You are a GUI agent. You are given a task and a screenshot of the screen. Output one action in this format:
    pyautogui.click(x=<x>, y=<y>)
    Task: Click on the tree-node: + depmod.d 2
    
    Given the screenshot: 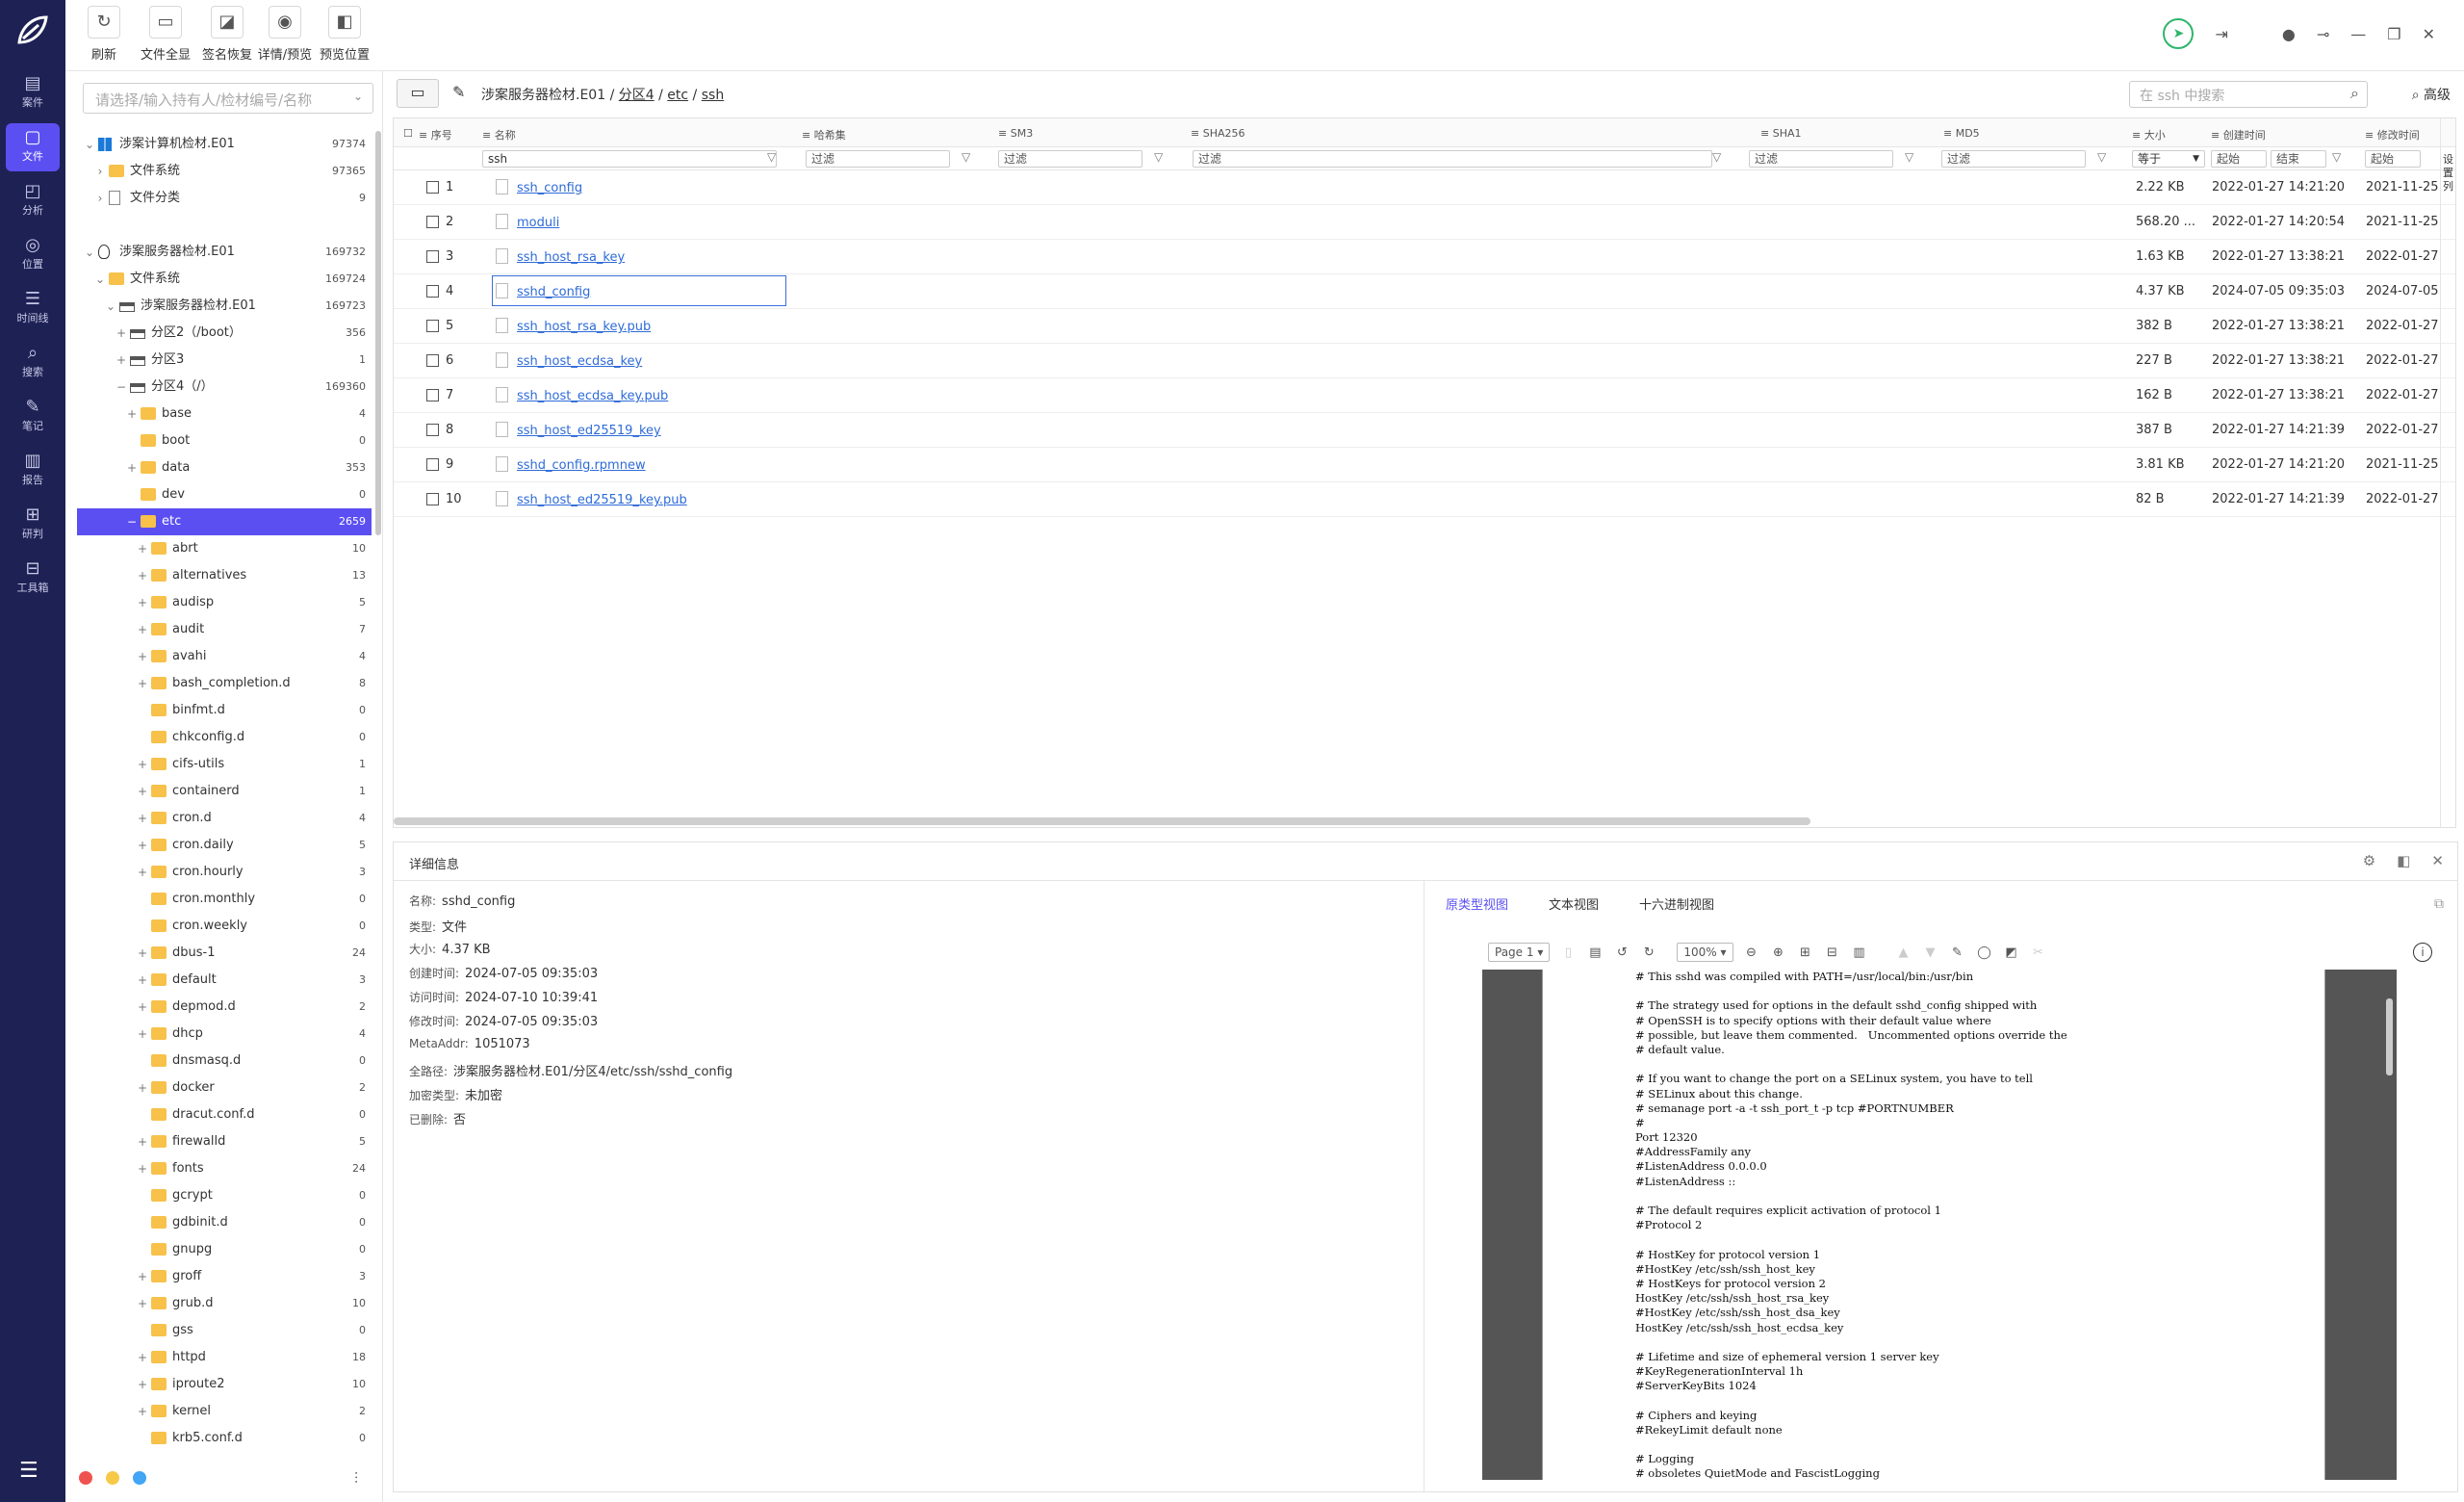 What is the action you would take?
    pyautogui.click(x=224, y=1007)
    